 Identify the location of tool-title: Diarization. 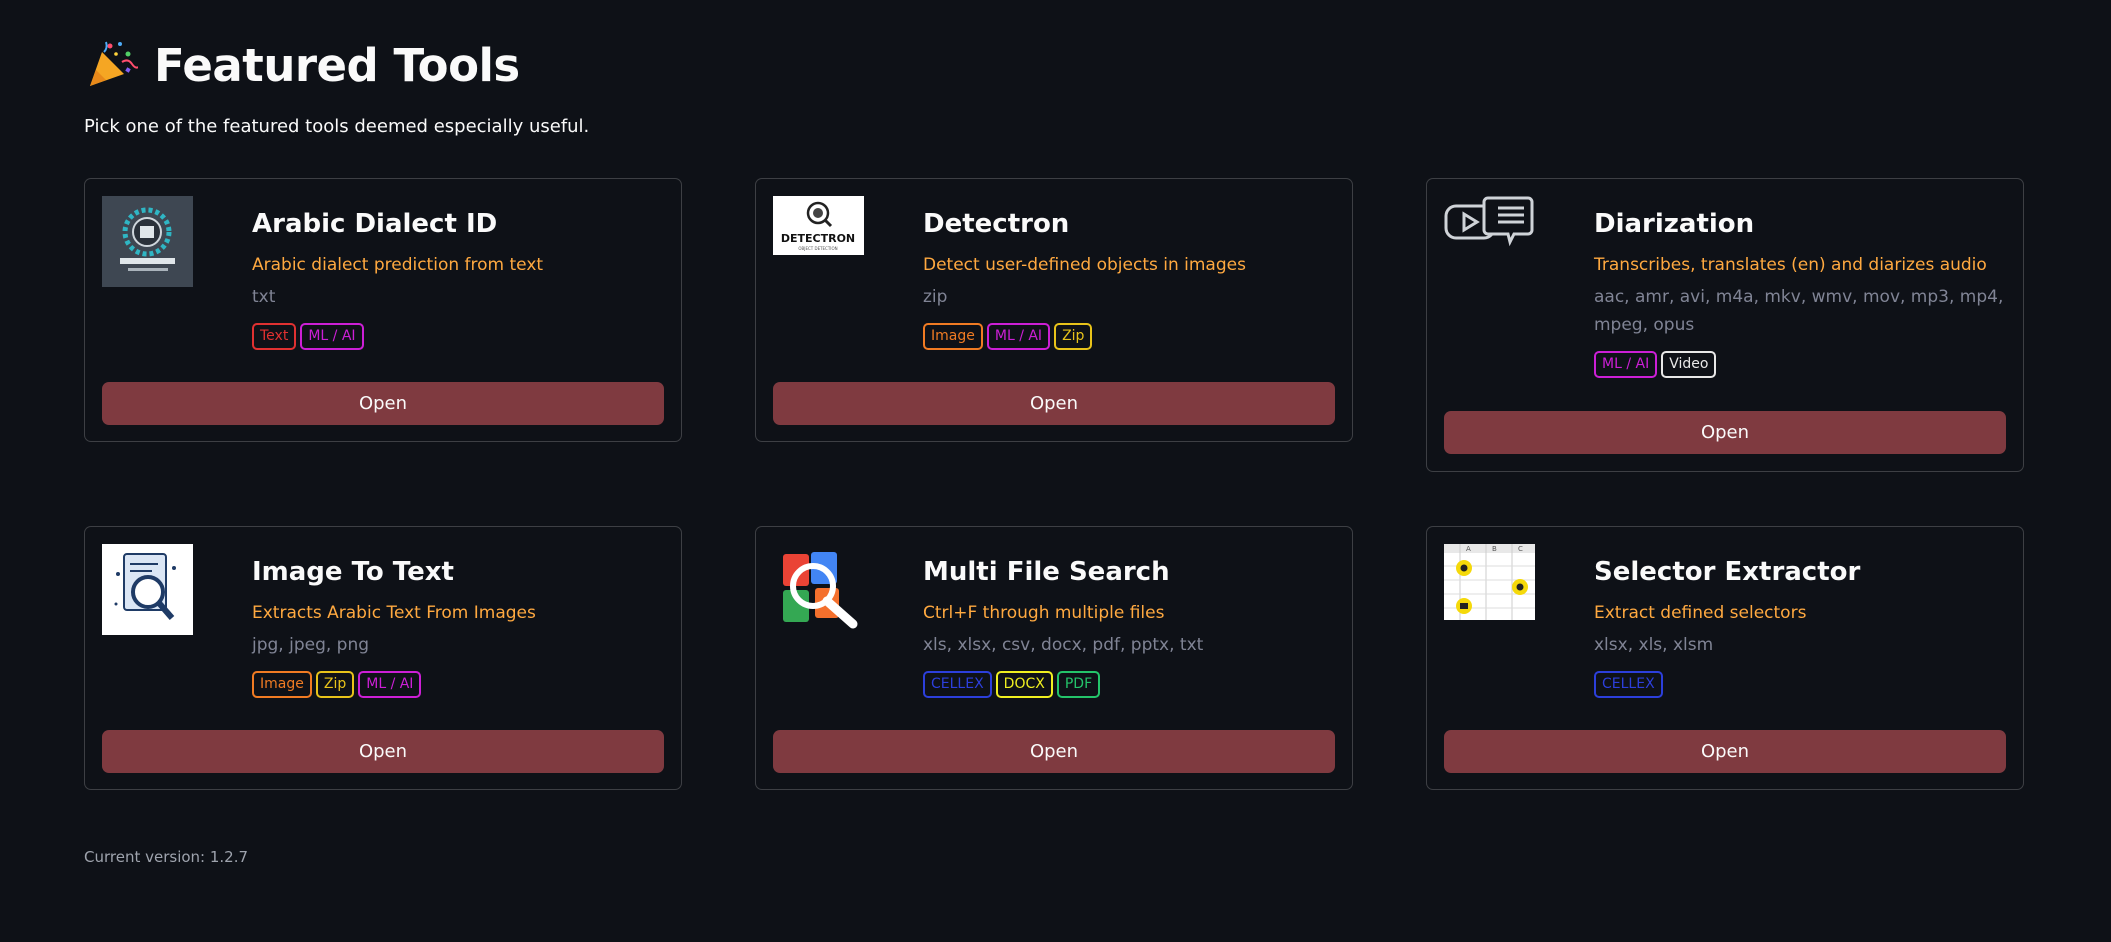
(1674, 224).